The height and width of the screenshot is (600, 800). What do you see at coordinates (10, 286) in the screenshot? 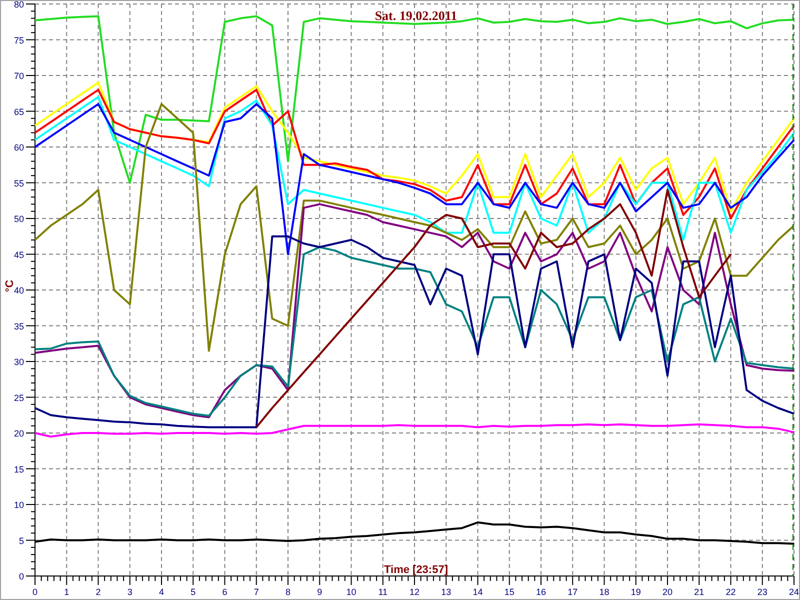
I see `y-axis-title: °C` at bounding box center [10, 286].